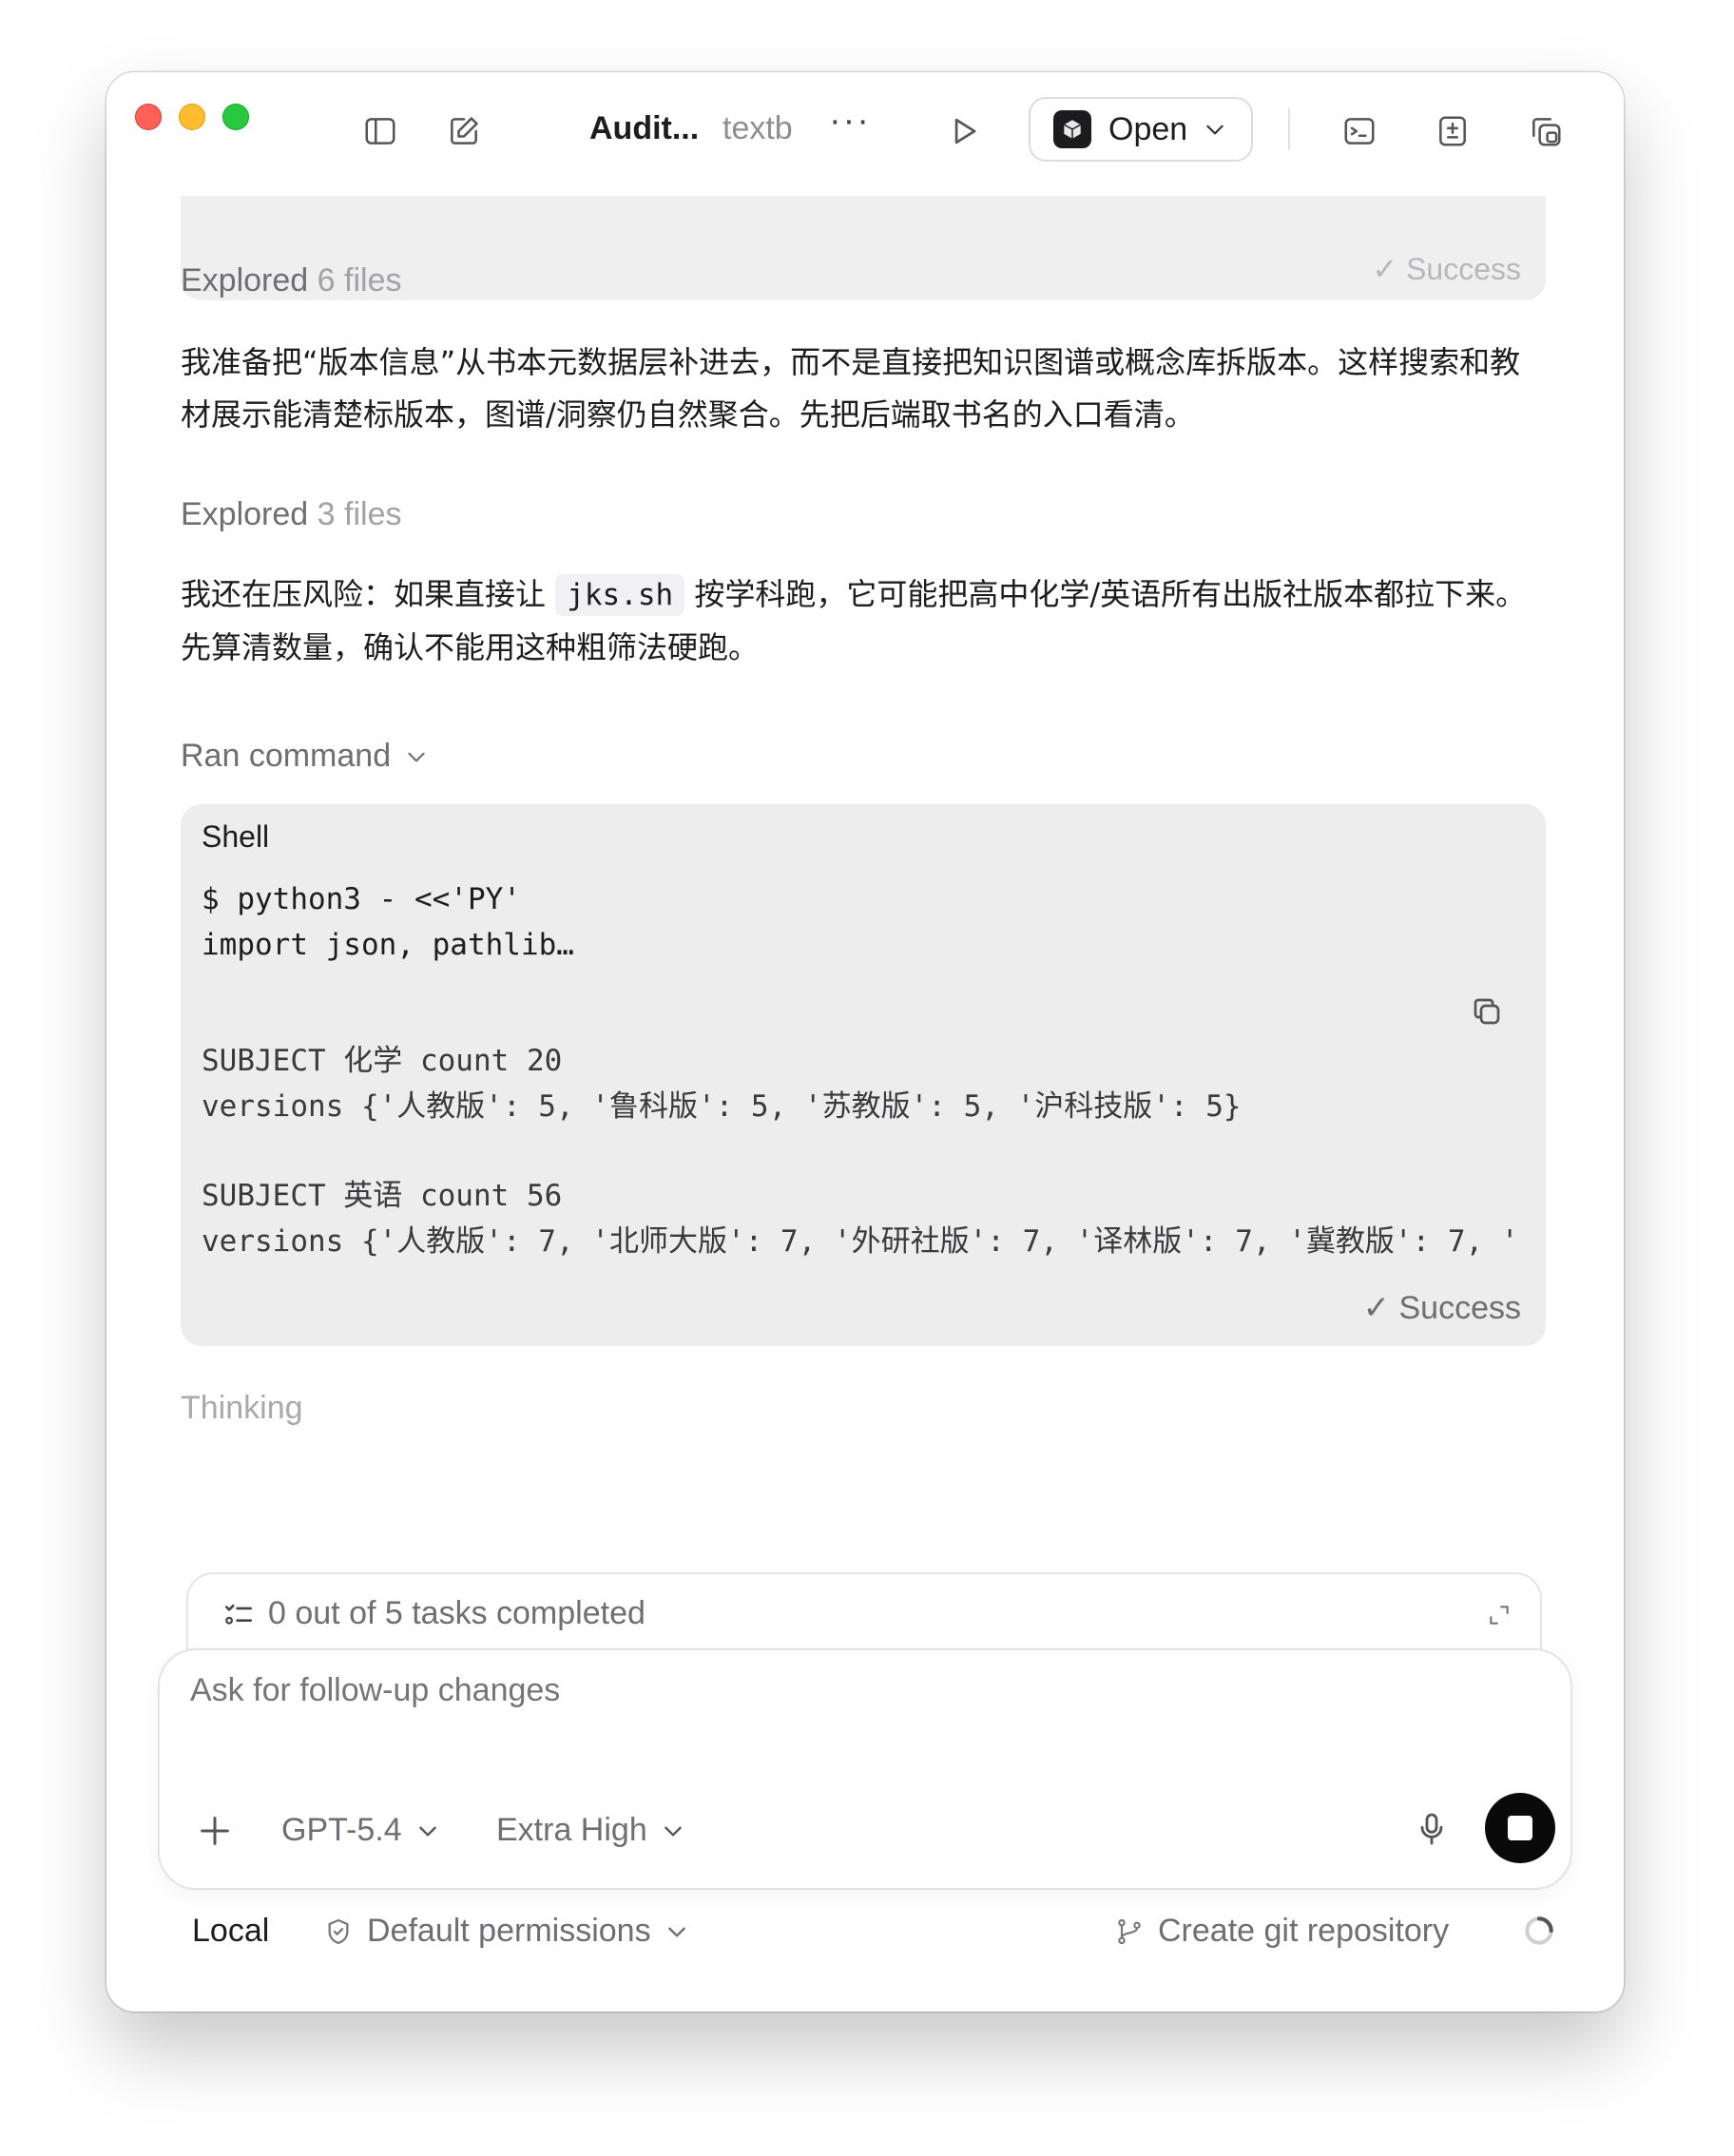 The height and width of the screenshot is (2156, 1734). What do you see at coordinates (286, 756) in the screenshot?
I see `ran-command-label: Ran command` at bounding box center [286, 756].